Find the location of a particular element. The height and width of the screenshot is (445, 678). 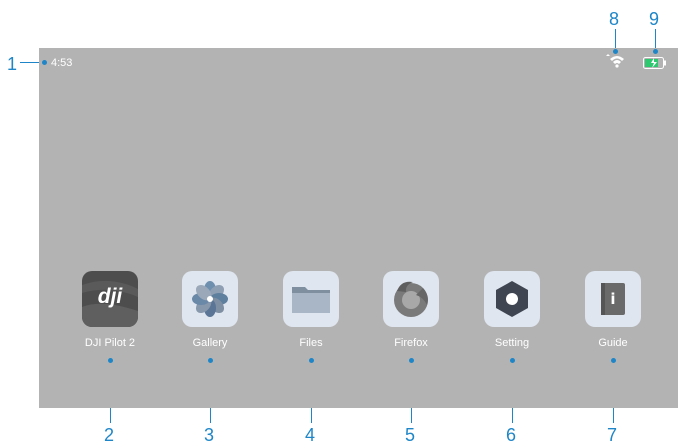

app-label: Gallery is located at coordinates (210, 343).